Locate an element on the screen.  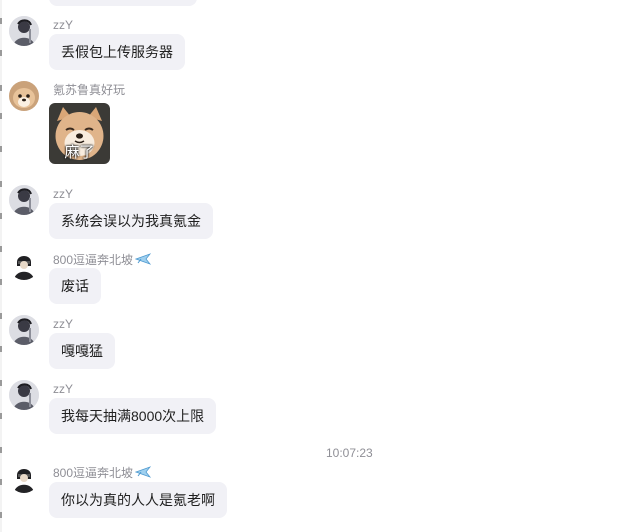
window-left-edge is located at coordinates (1, 266).